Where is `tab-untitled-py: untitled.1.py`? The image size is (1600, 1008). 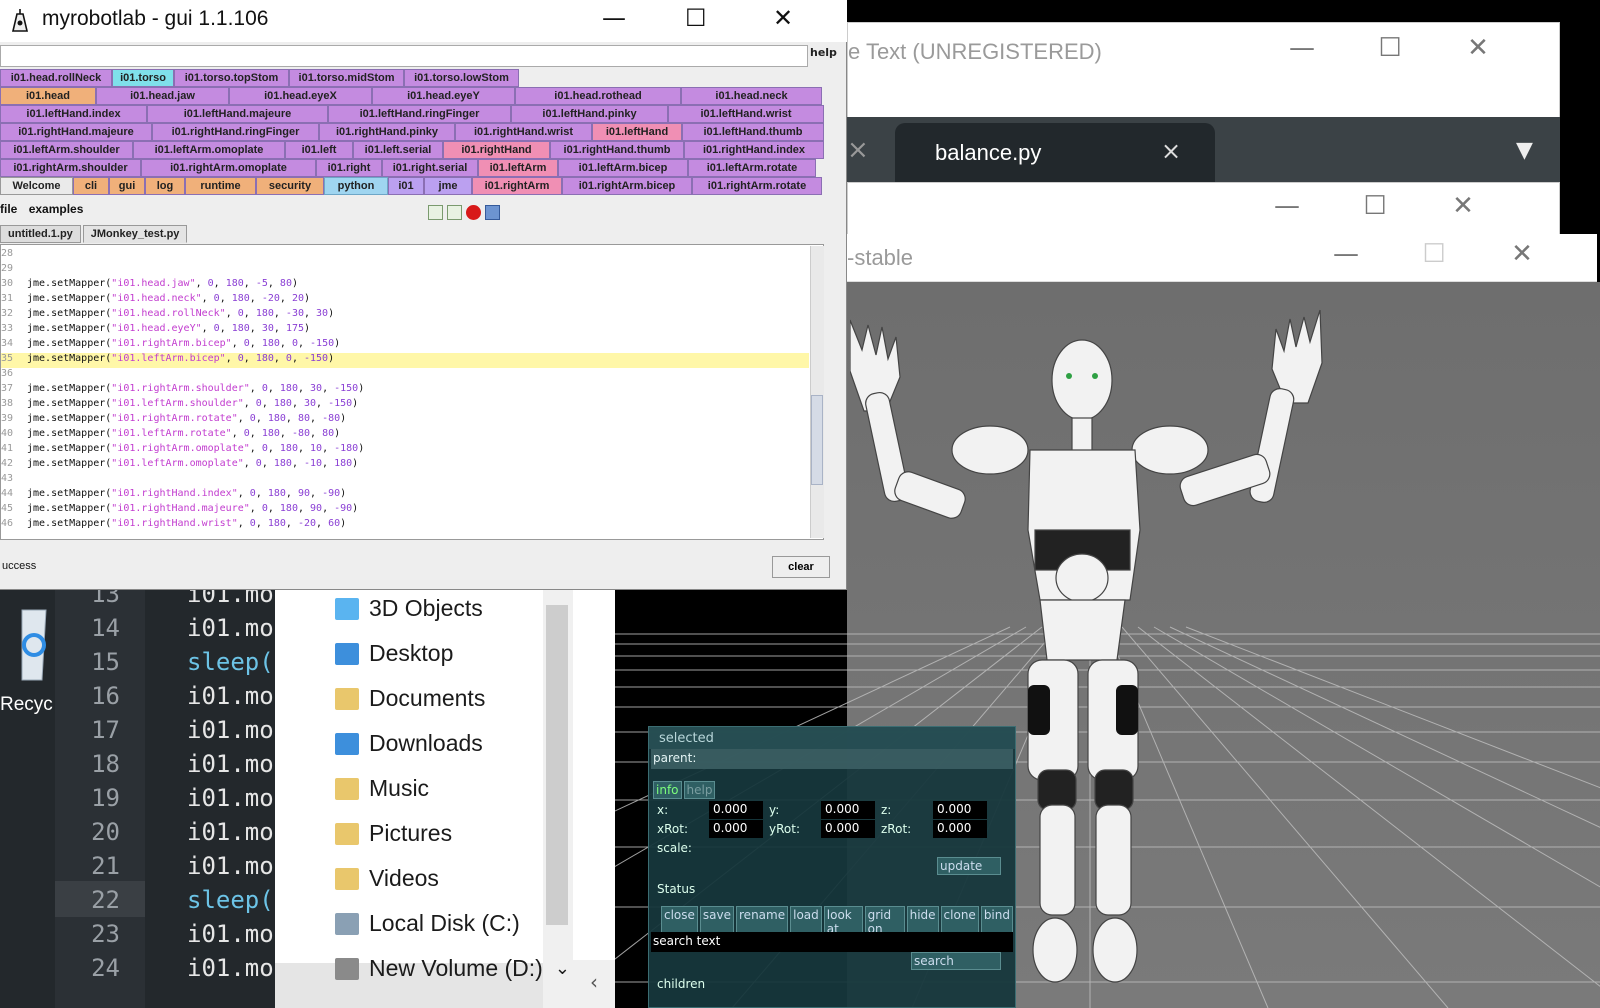 tab-untitled-py: untitled.1.py is located at coordinates (40, 234).